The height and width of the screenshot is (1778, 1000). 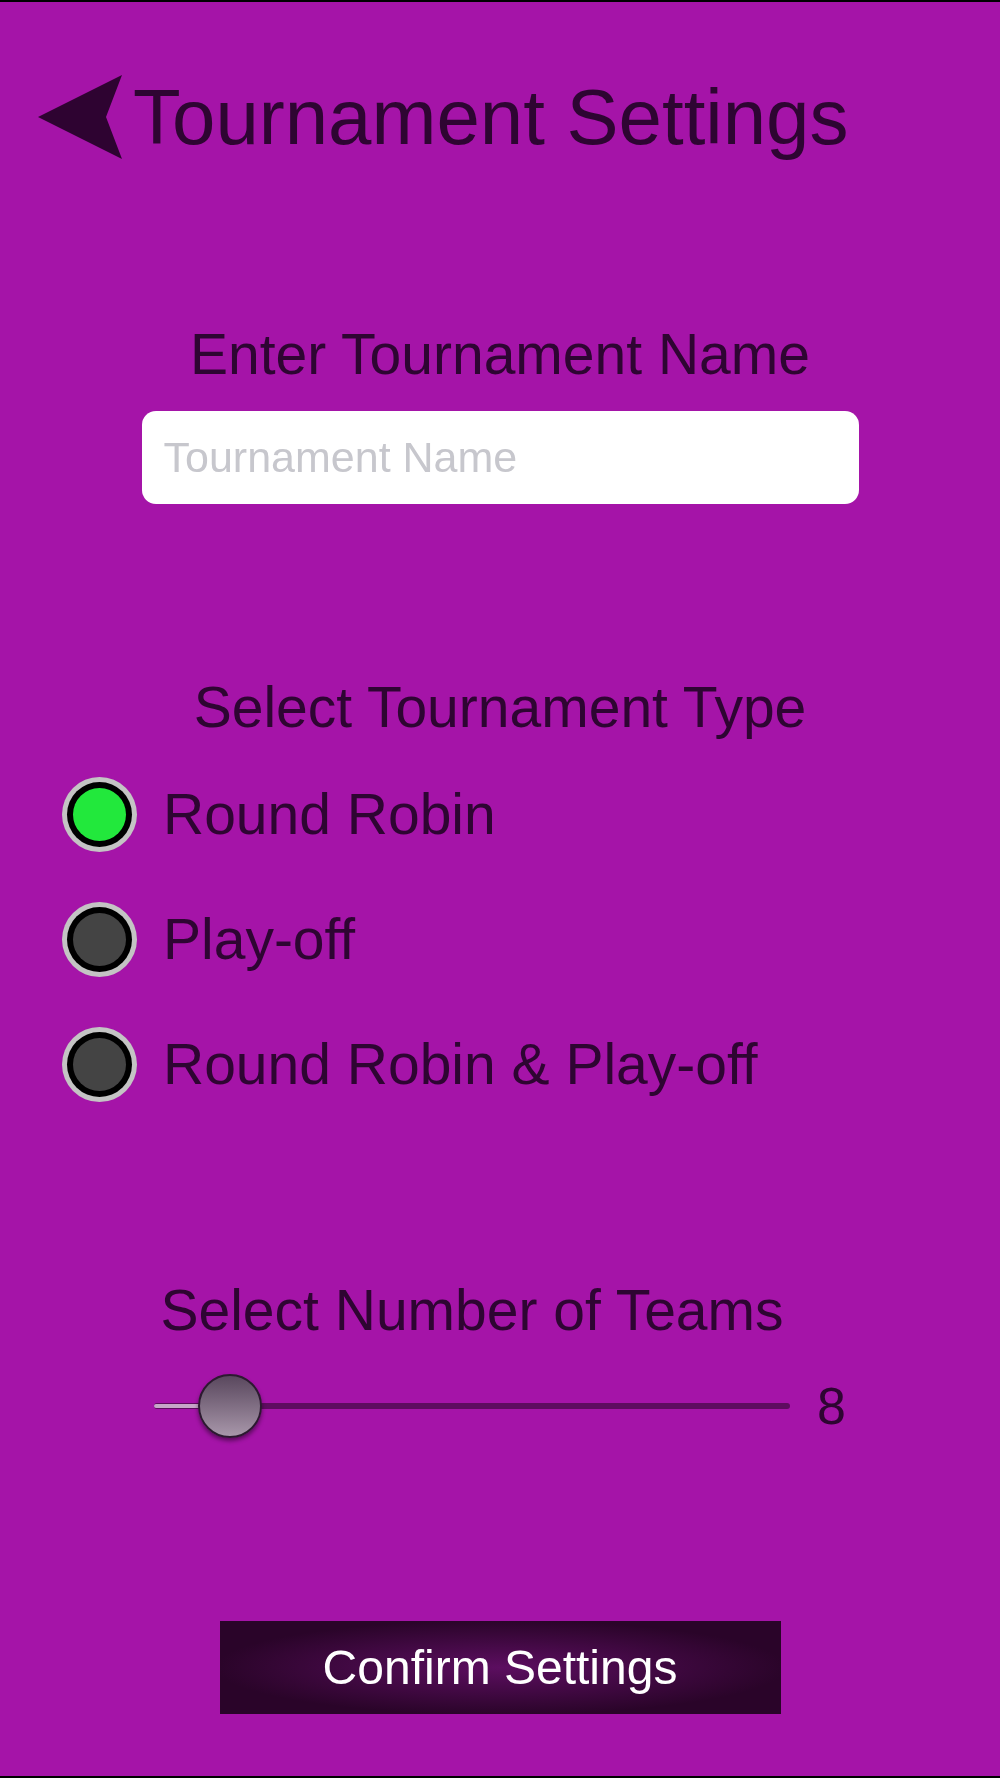 What do you see at coordinates (472, 1406) in the screenshot?
I see `slider` at bounding box center [472, 1406].